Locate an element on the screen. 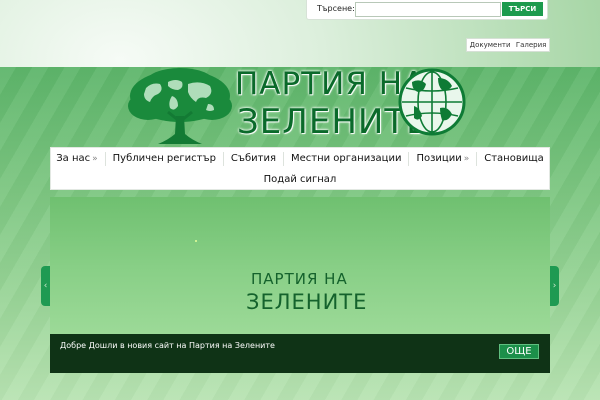 The image size is (600, 400). search-bar: Търсене: ТЪРСИ is located at coordinates (427, 10).